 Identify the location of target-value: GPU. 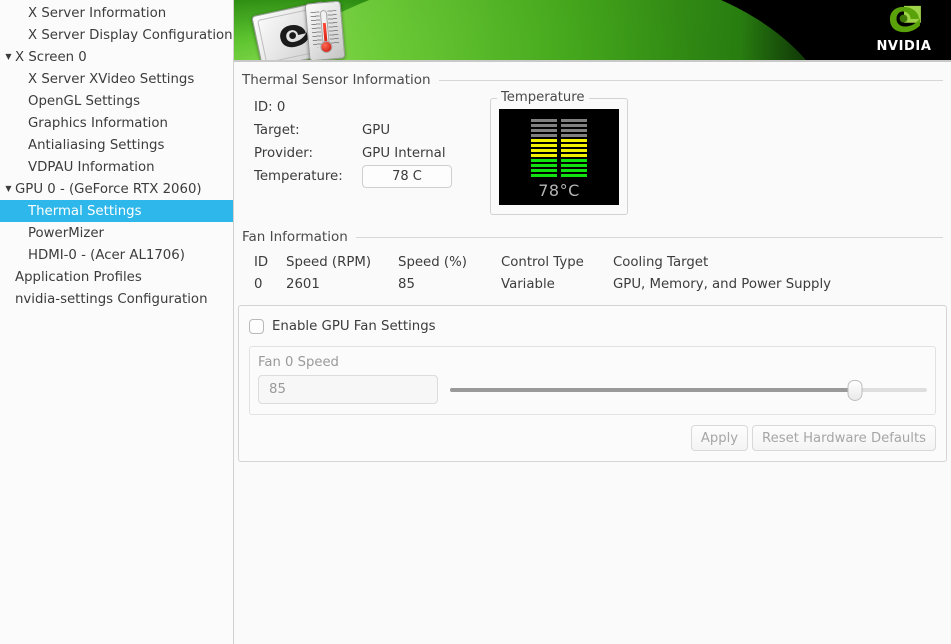
(376, 130).